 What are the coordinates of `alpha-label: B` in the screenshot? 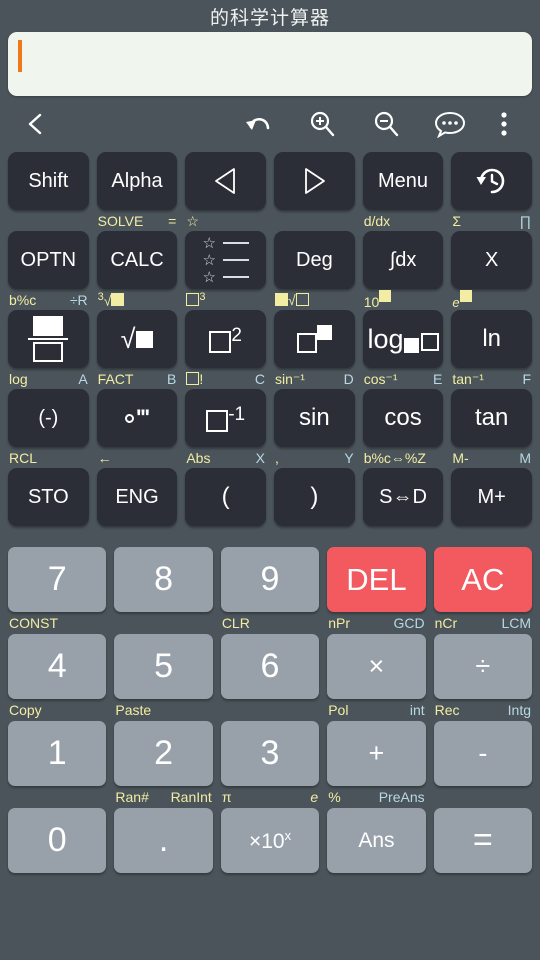 It's located at (172, 378).